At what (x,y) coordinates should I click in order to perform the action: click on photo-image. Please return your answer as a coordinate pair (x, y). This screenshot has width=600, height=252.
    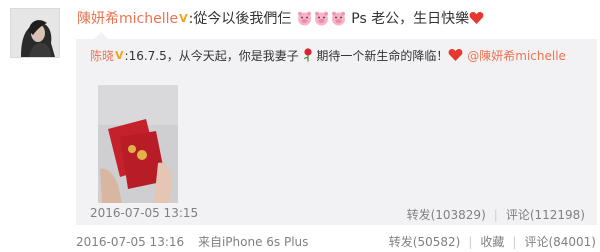
    Looking at the image, I should click on (138, 144).